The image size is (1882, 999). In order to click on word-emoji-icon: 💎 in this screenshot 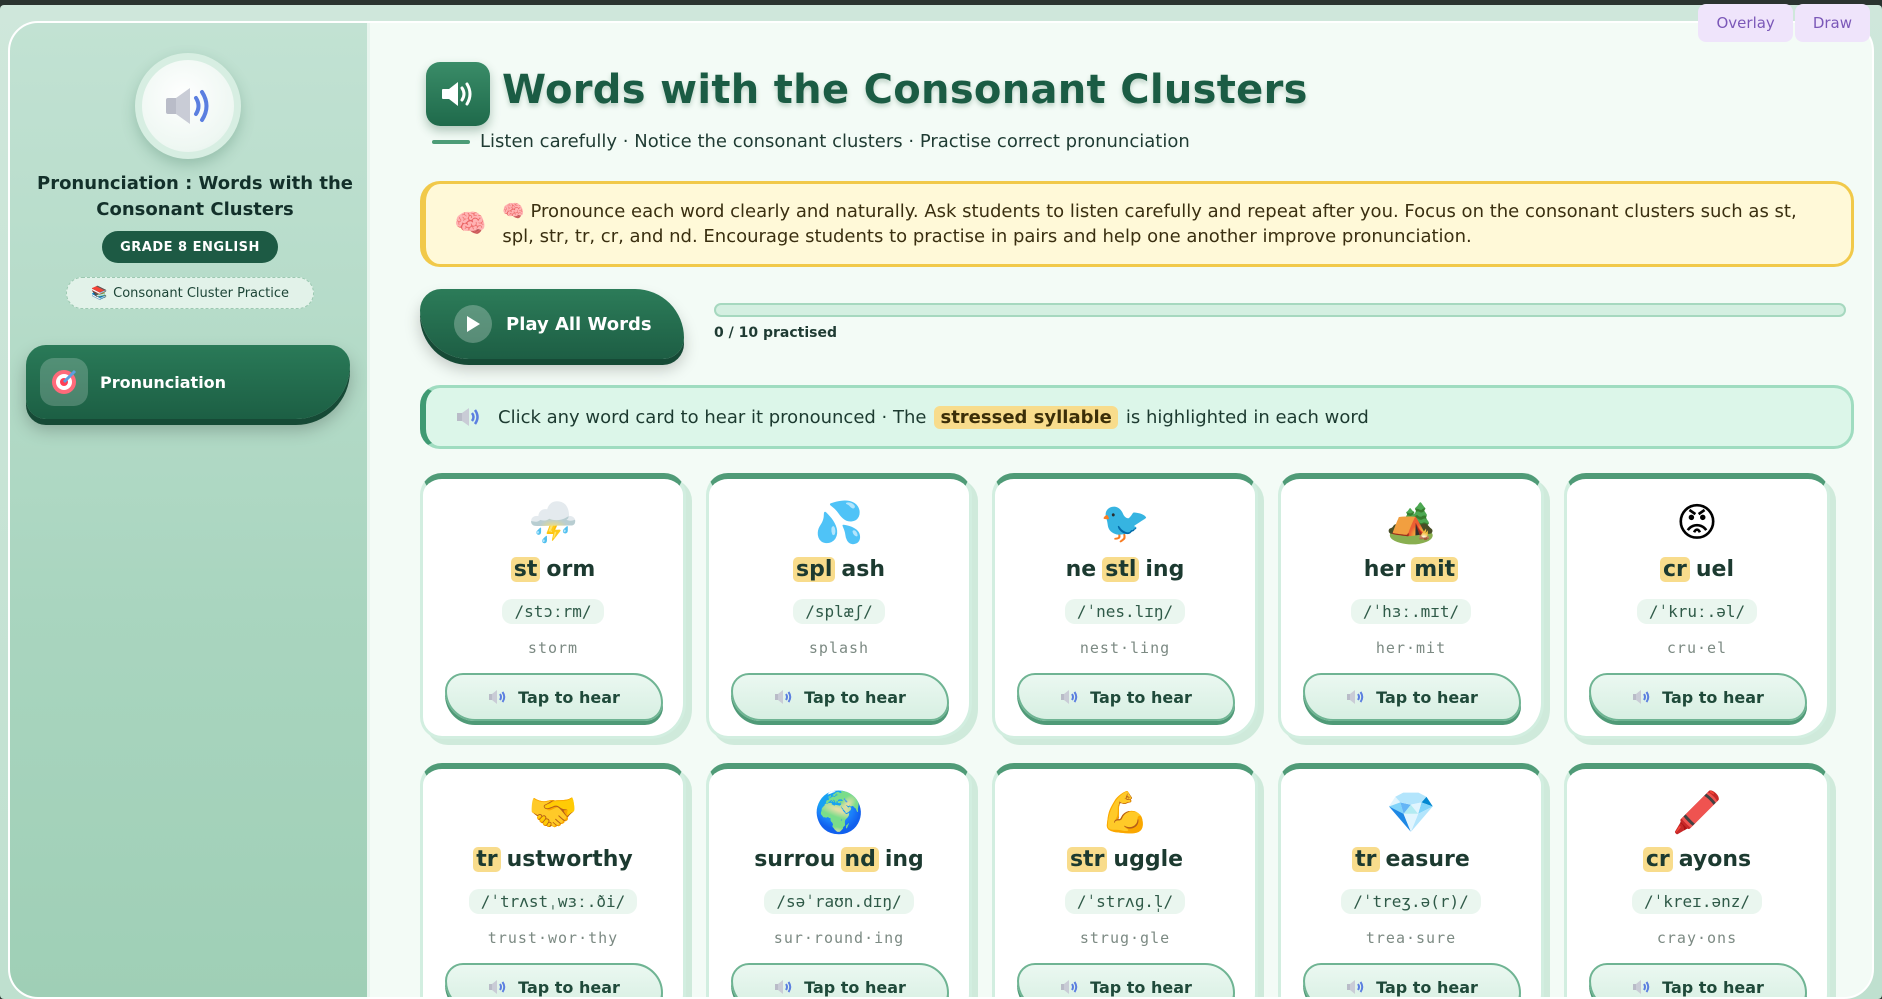, I will do `click(1411, 813)`.